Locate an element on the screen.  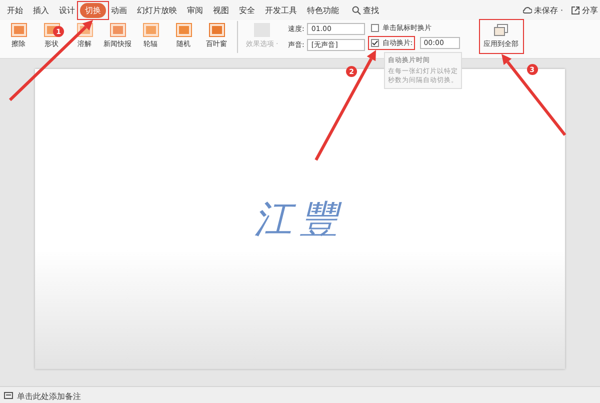
share-icon is located at coordinates (575, 10).